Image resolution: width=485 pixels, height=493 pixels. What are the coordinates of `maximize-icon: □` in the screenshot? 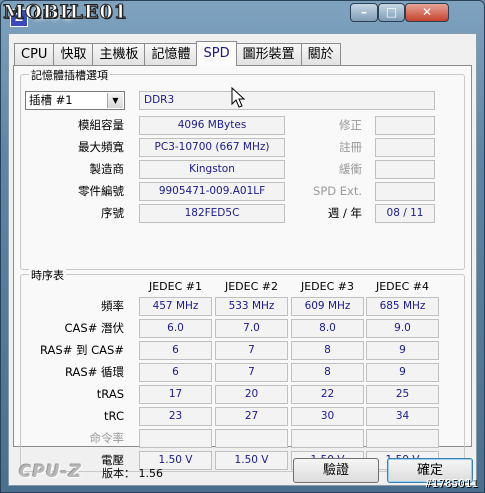 It's located at (391, 12).